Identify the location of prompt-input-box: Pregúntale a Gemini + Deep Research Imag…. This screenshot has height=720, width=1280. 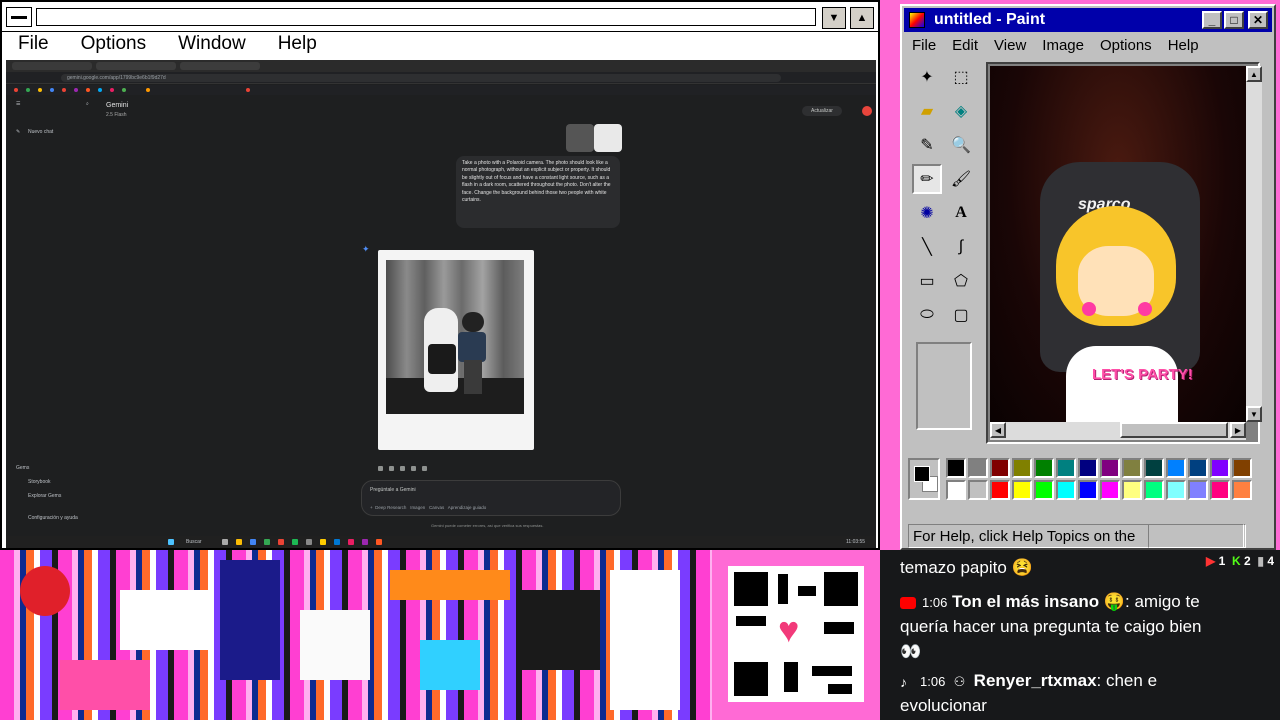
(491, 498).